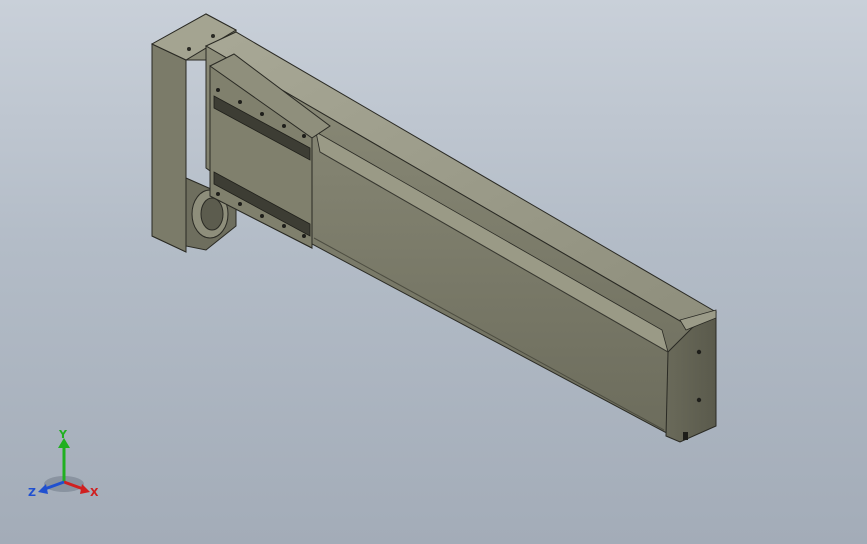 Image resolution: width=867 pixels, height=544 pixels. I want to click on z-axis-label: Z, so click(32, 492).